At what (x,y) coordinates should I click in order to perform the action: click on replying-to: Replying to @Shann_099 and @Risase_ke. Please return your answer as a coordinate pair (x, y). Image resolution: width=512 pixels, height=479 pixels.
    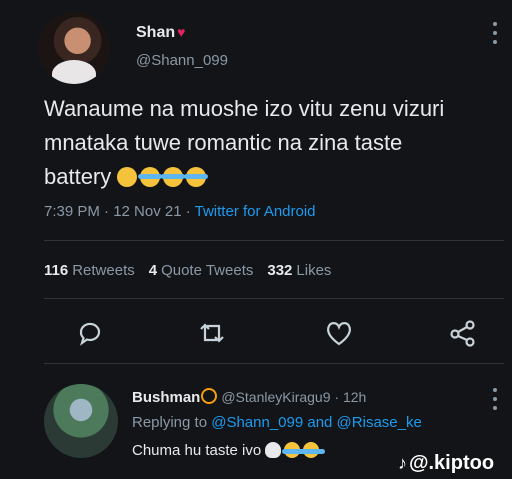
    Looking at the image, I should click on (277, 422).